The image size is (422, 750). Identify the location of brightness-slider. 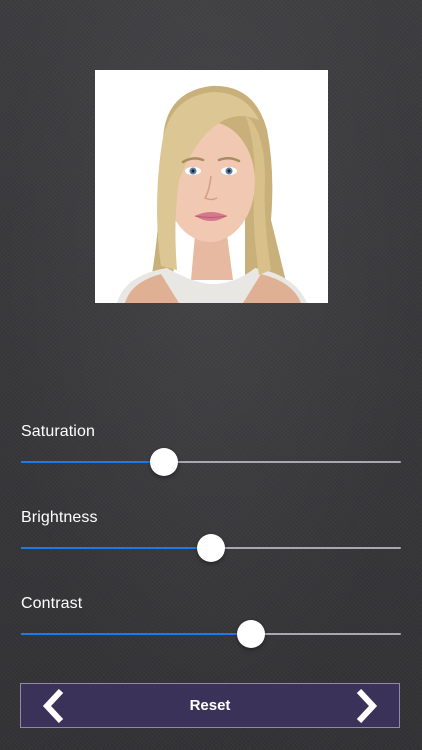
(211, 548).